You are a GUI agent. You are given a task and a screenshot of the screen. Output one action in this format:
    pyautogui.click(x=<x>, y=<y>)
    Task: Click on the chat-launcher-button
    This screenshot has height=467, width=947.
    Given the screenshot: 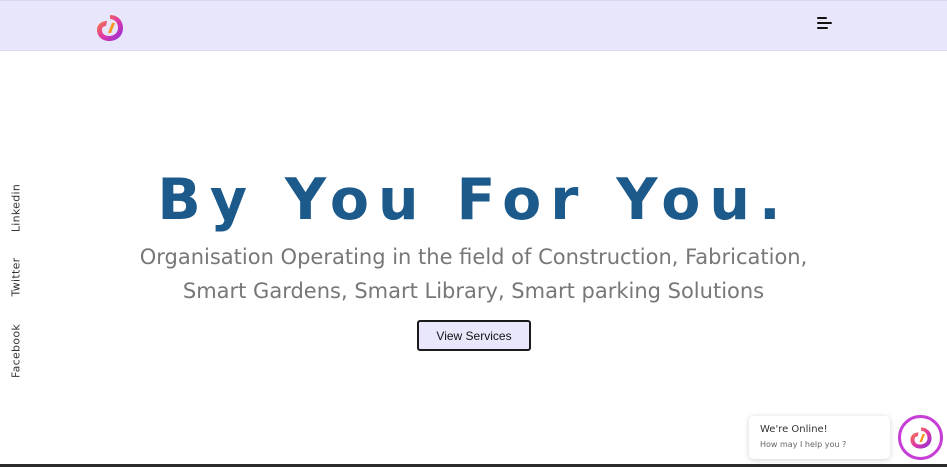 What is the action you would take?
    pyautogui.click(x=920, y=437)
    